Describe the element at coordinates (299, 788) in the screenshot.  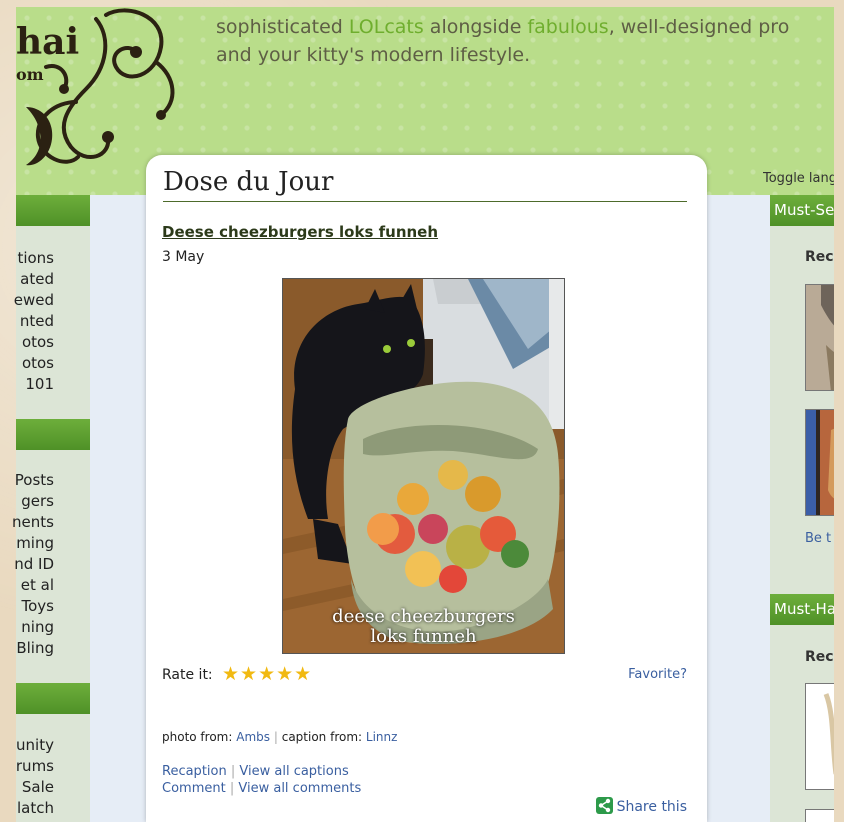
I see `view-all-comments-link: View all comments` at that location.